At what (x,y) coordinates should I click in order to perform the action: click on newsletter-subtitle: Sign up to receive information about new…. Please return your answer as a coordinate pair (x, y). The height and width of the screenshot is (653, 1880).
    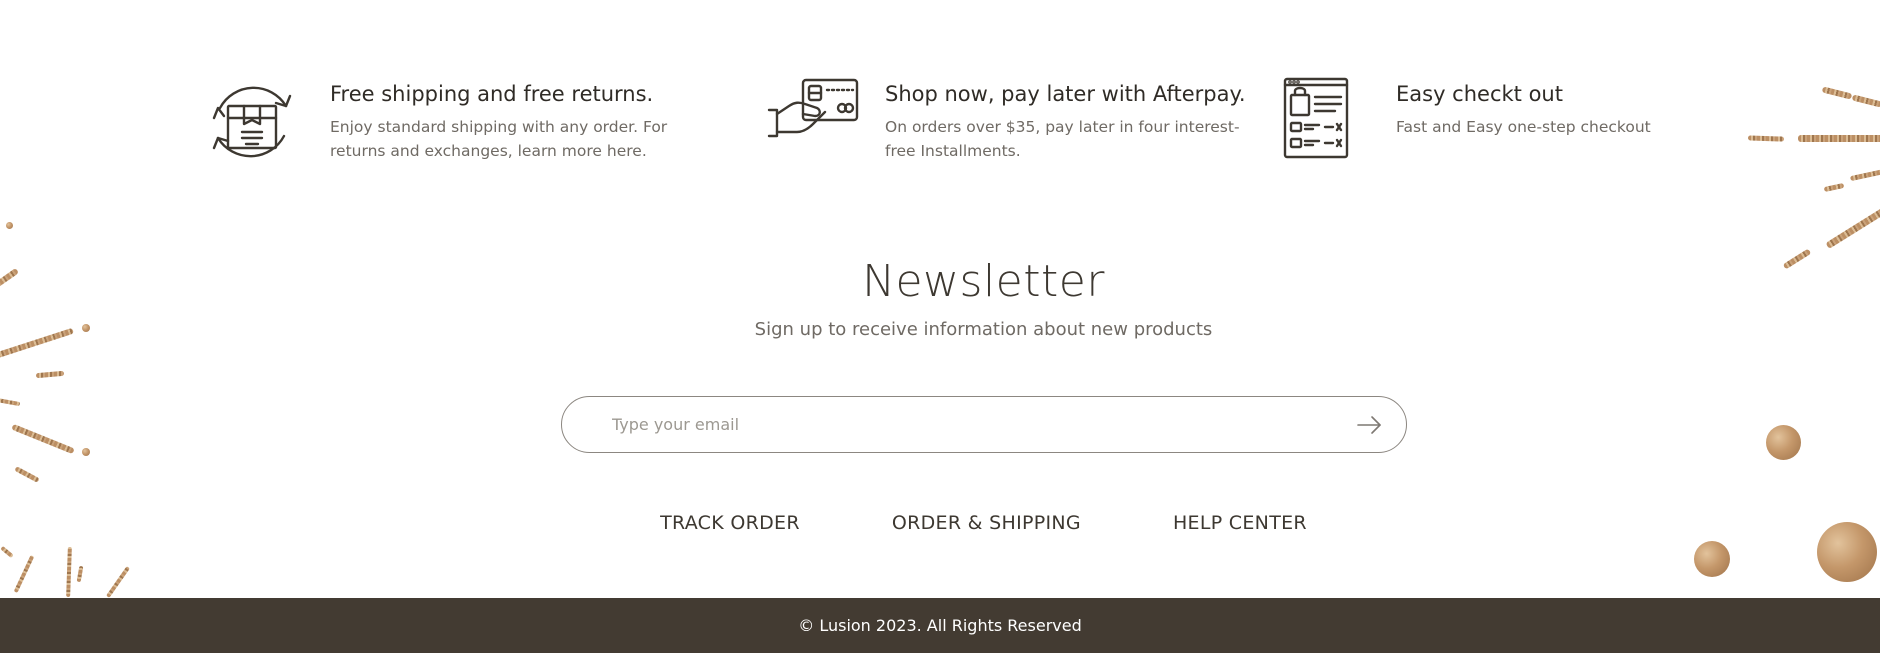
    Looking at the image, I should click on (983, 329).